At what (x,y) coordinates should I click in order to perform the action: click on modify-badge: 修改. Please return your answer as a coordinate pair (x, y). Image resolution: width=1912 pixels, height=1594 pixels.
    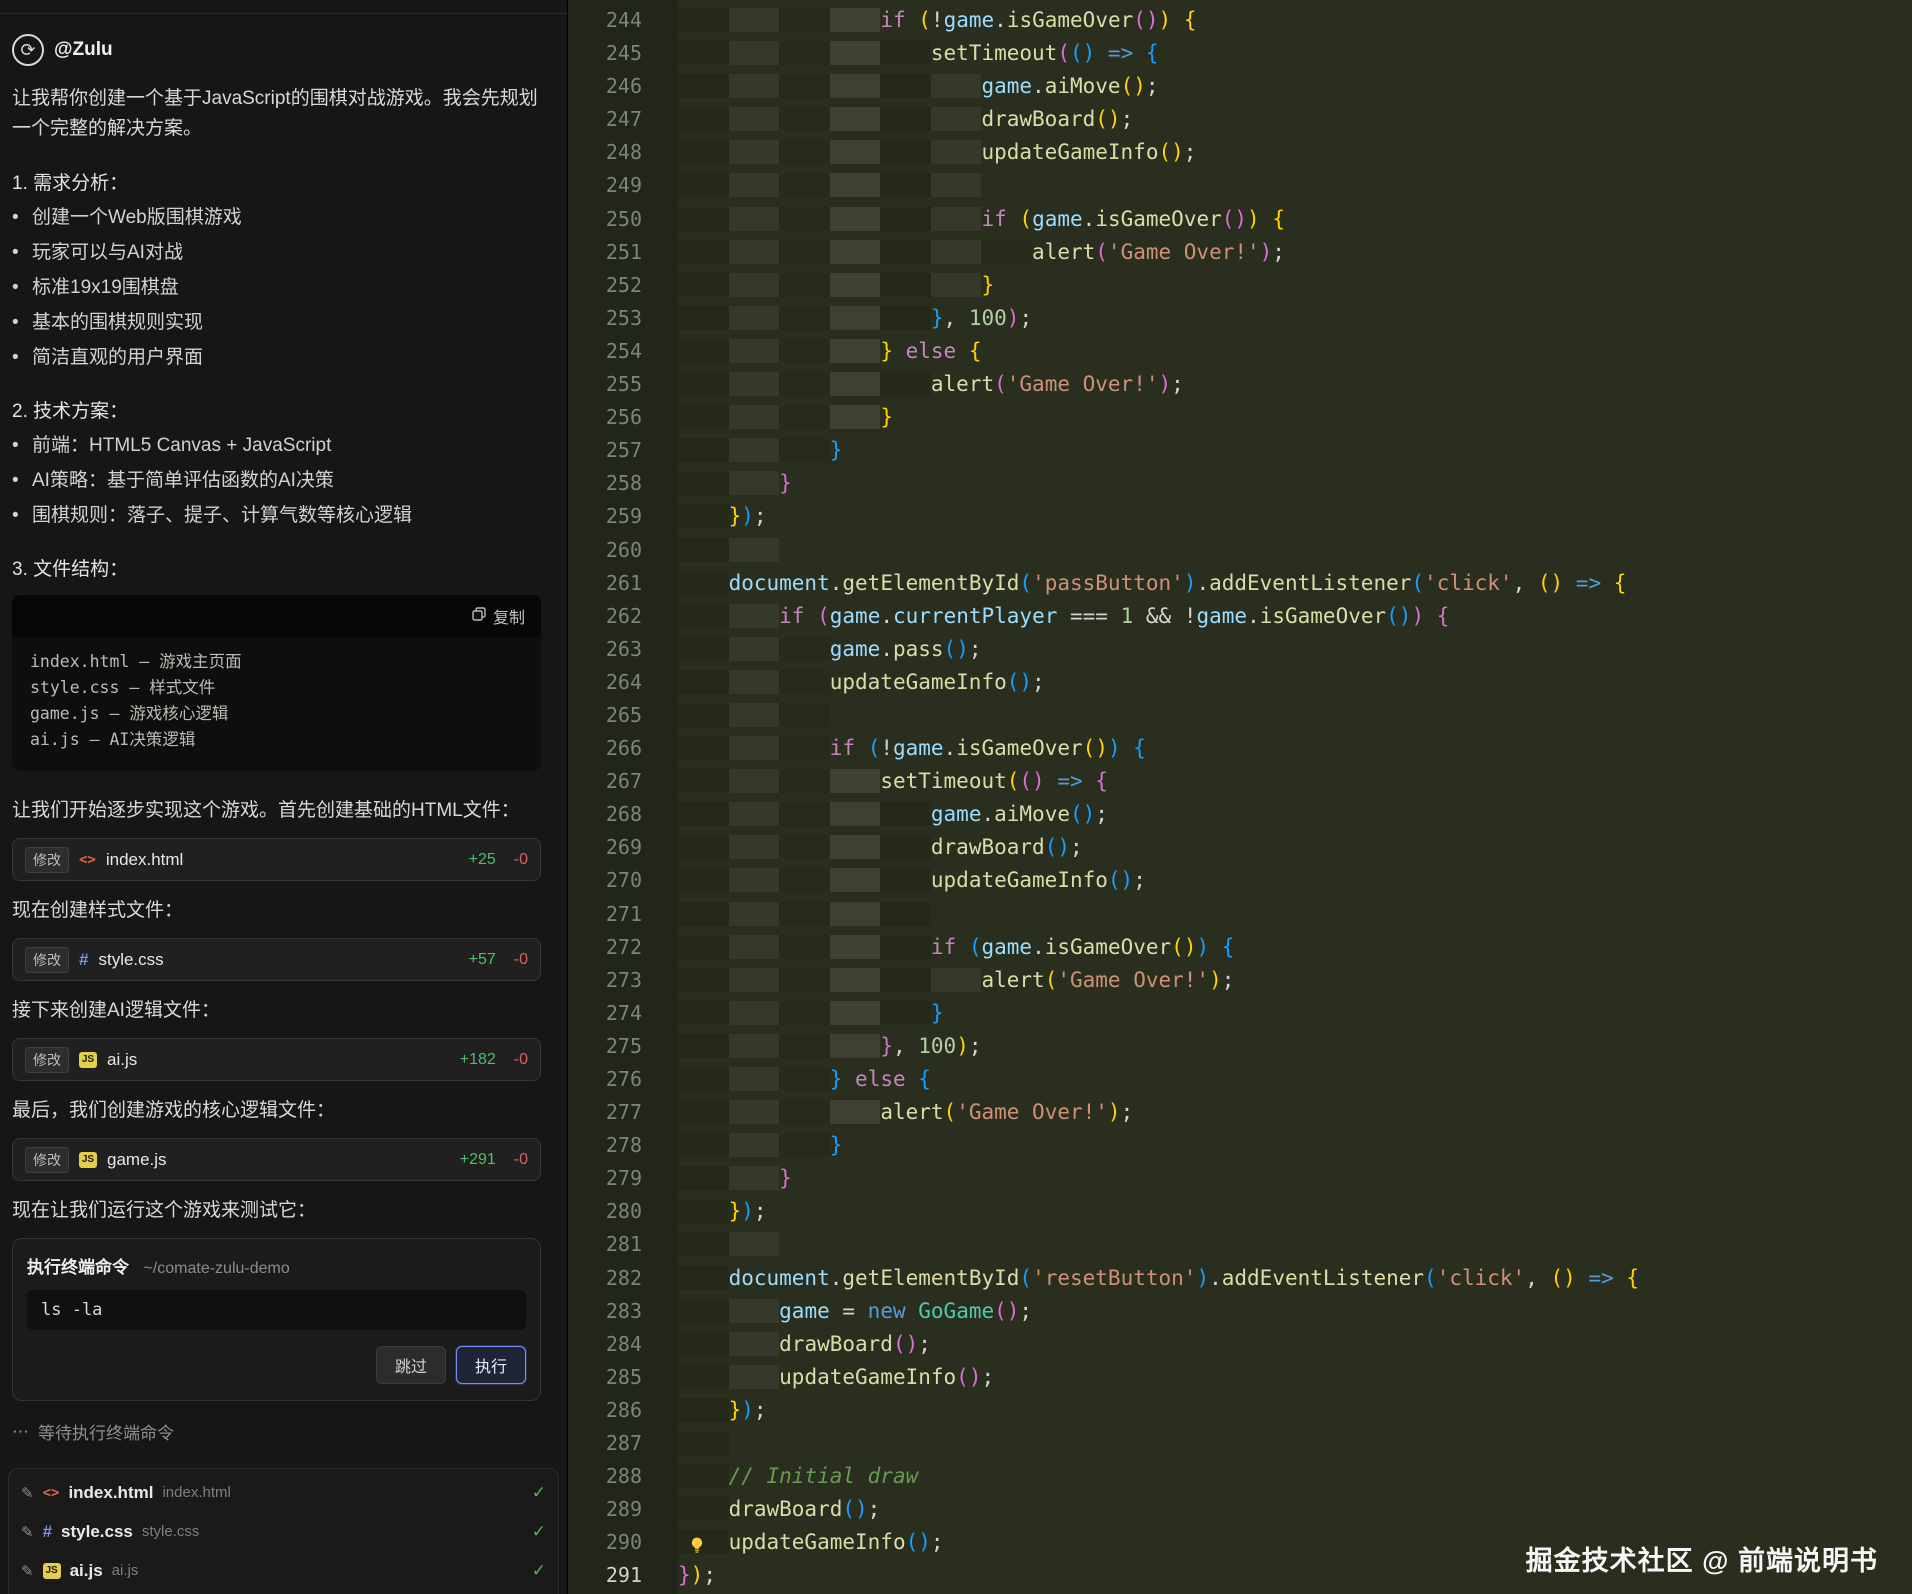
    Looking at the image, I should click on (47, 859).